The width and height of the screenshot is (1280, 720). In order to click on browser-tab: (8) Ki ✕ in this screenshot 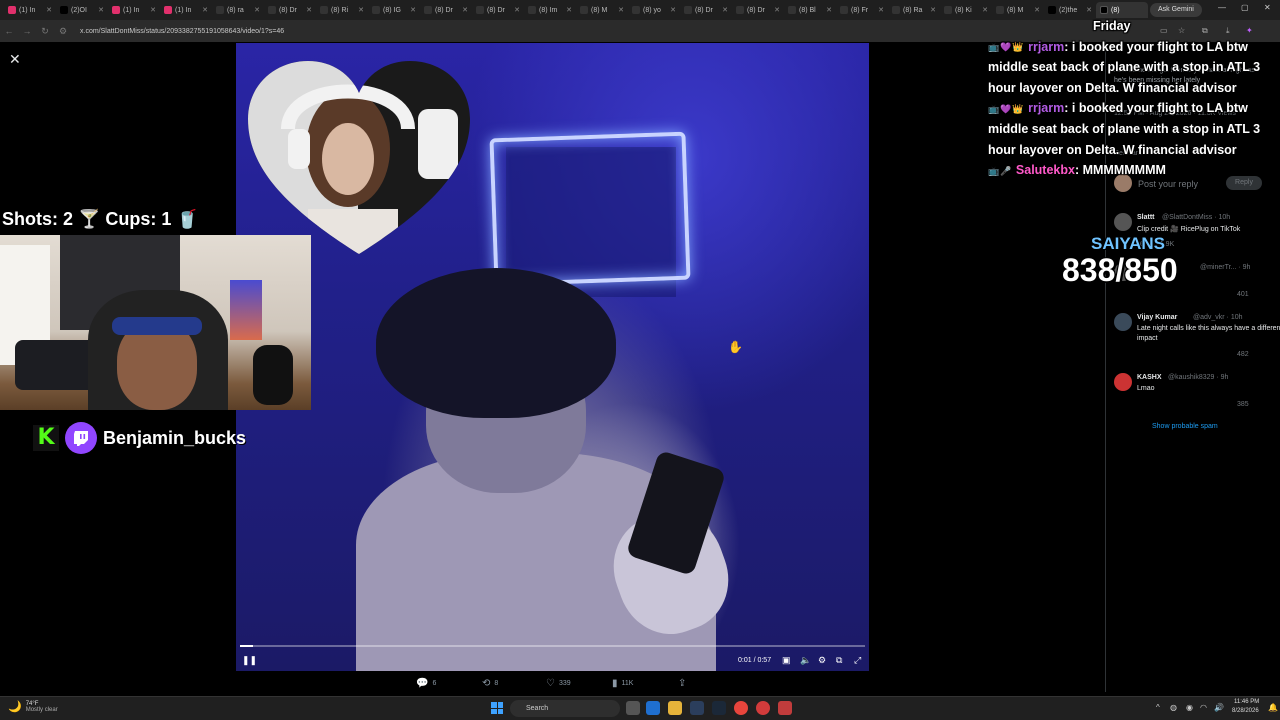, I will do `click(966, 10)`.